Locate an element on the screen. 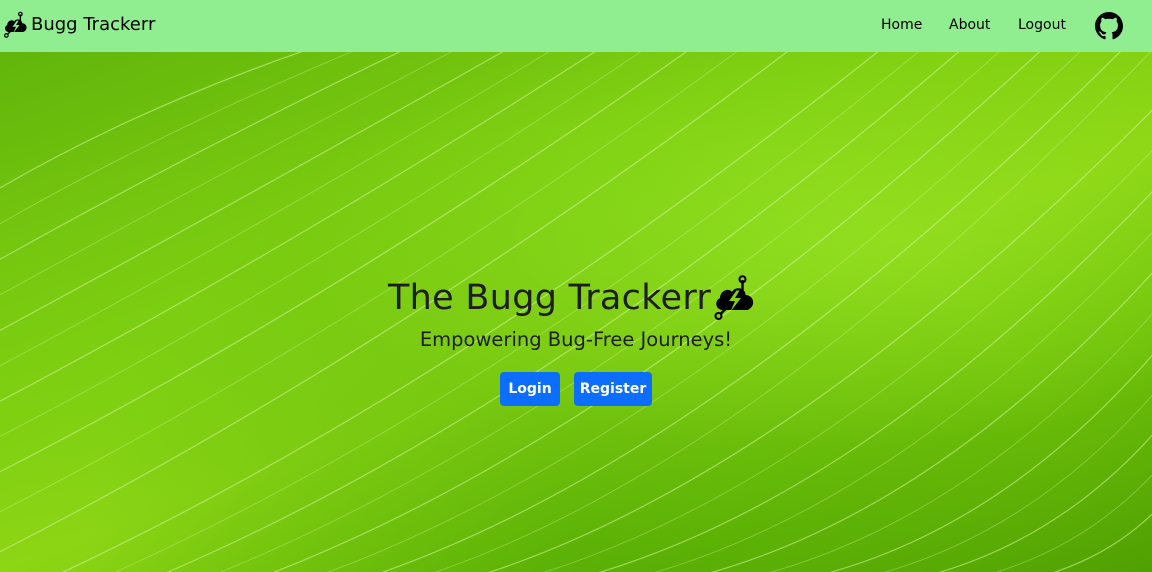 The height and width of the screenshot is (572, 1152). hero-title-text: The Bugg Trackerr is located at coordinates (550, 298).